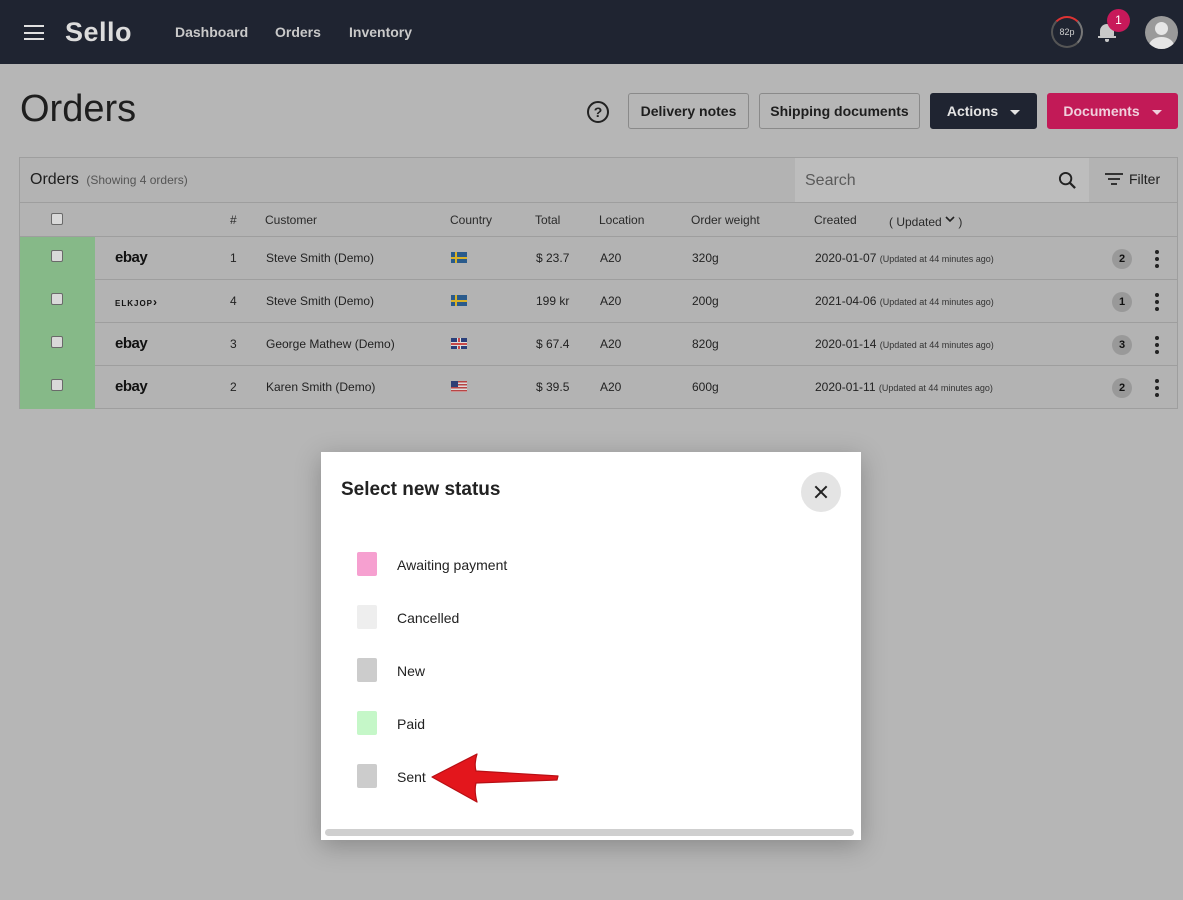 Image resolution: width=1183 pixels, height=900 pixels. I want to click on status-option-cancelled: Cancelled, so click(567, 619).